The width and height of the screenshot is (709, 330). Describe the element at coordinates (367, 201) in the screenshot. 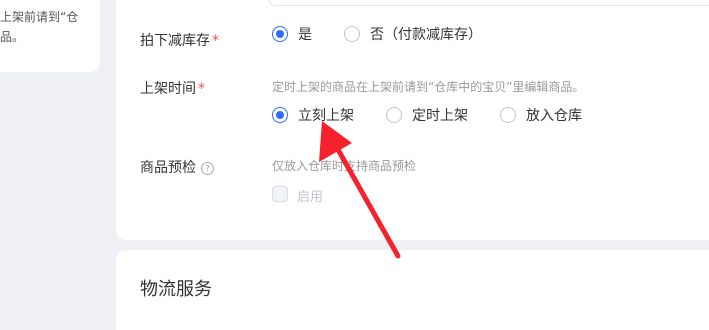

I see `arrow-shaft` at that location.